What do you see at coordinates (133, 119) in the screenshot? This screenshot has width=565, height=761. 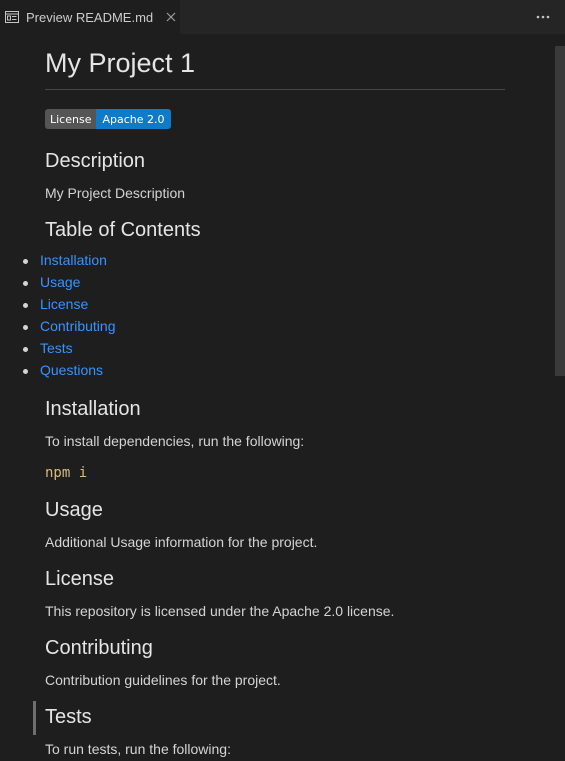 I see `badge-value: Apache 2.0` at bounding box center [133, 119].